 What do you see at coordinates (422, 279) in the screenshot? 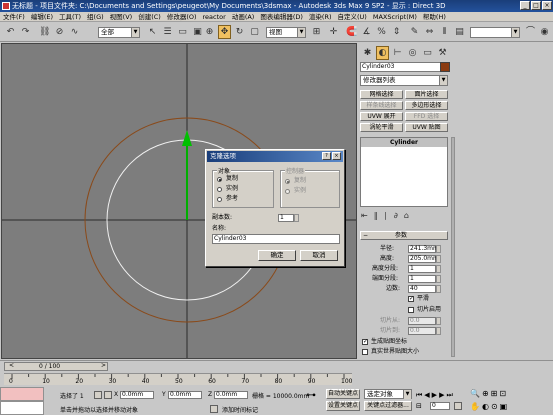
I see `cap-segments-field: 1` at bounding box center [422, 279].